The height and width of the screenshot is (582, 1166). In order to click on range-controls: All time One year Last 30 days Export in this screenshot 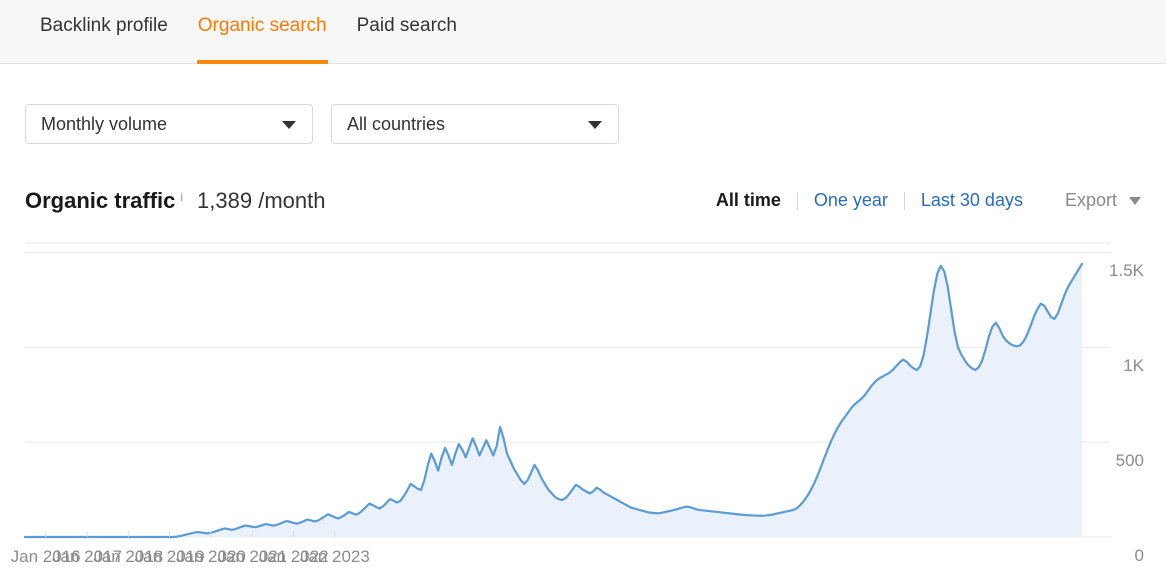, I will do `click(928, 200)`.